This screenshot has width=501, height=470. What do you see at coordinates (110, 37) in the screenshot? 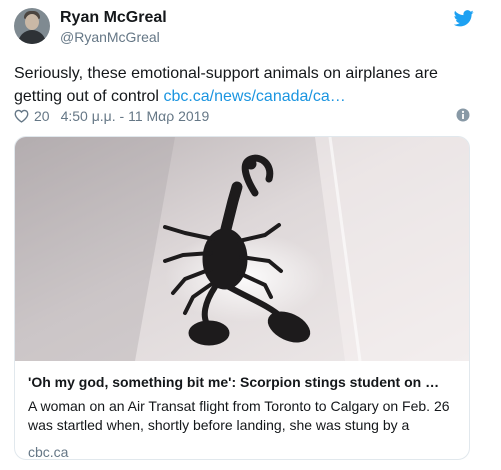
I see `user-handle: @RyanMcGreal` at bounding box center [110, 37].